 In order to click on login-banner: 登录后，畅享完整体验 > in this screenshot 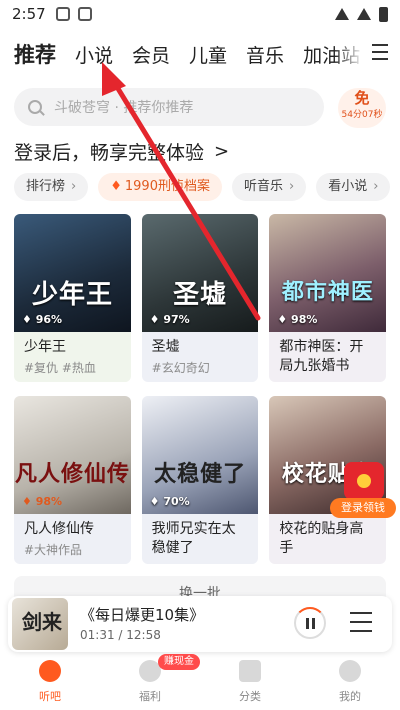, I will do `click(121, 151)`.